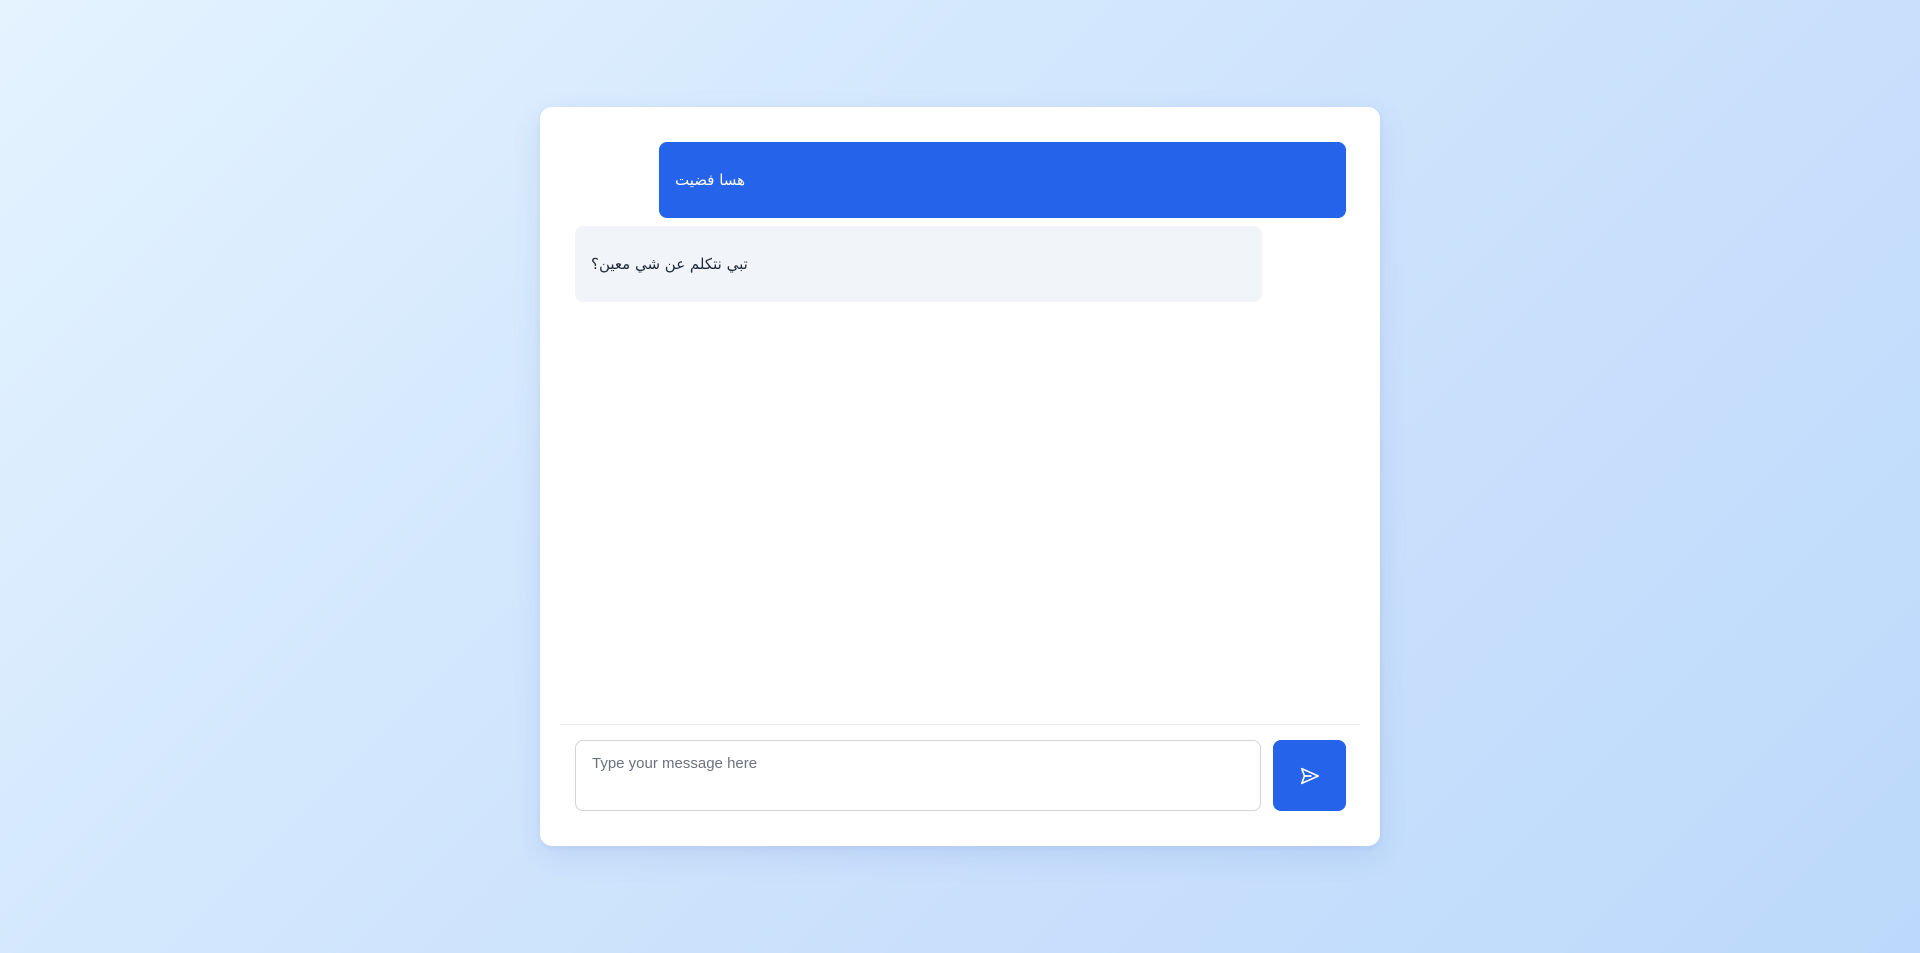 The height and width of the screenshot is (953, 1920). I want to click on assistant-message-bubble: تبي نتكلم عن شي معين؟, so click(918, 264).